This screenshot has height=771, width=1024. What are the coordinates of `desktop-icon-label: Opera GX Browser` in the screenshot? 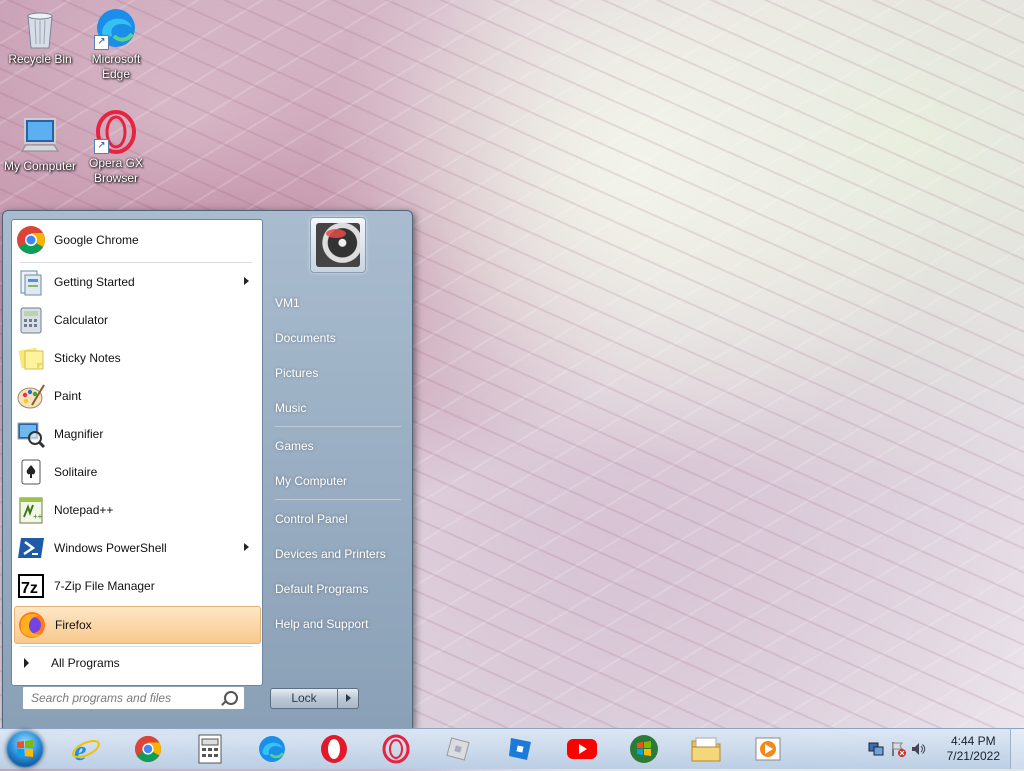 It's located at (116, 170).